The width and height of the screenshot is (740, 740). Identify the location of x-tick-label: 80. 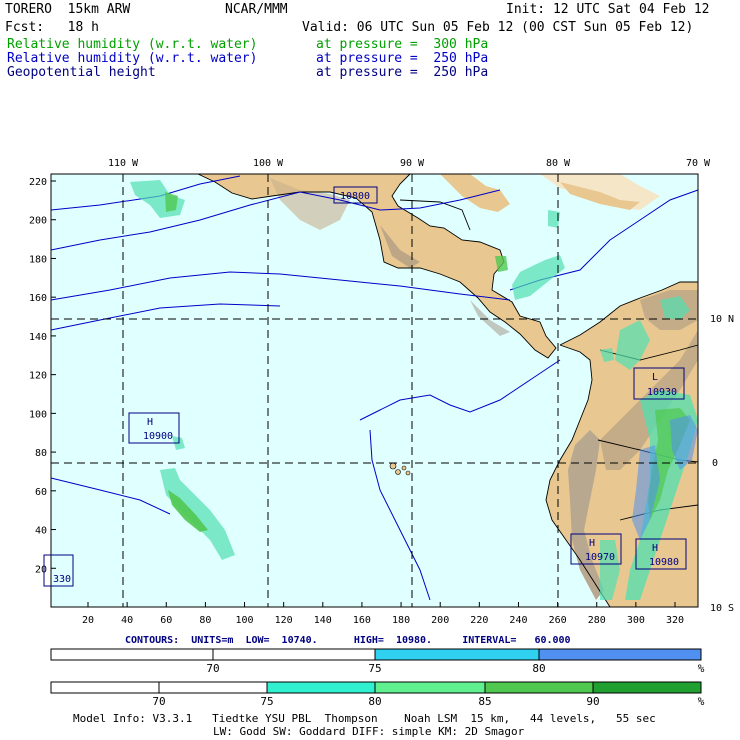
(205, 620).